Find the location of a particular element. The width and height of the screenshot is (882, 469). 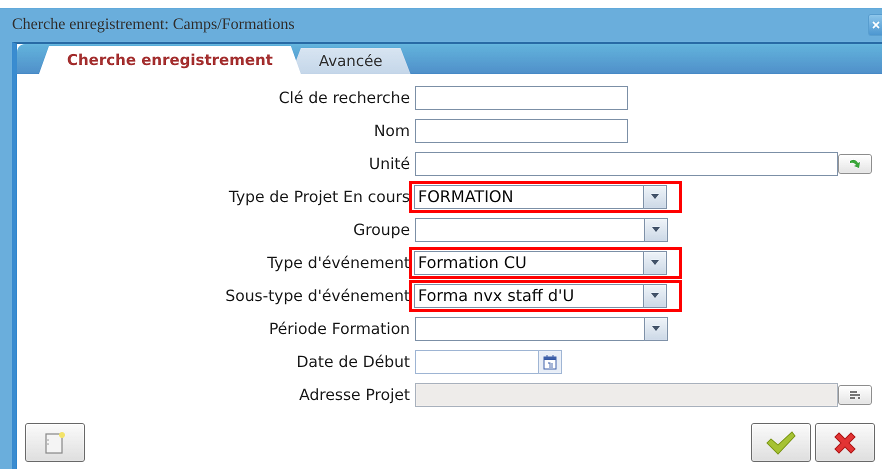

ok-button is located at coordinates (781, 442).